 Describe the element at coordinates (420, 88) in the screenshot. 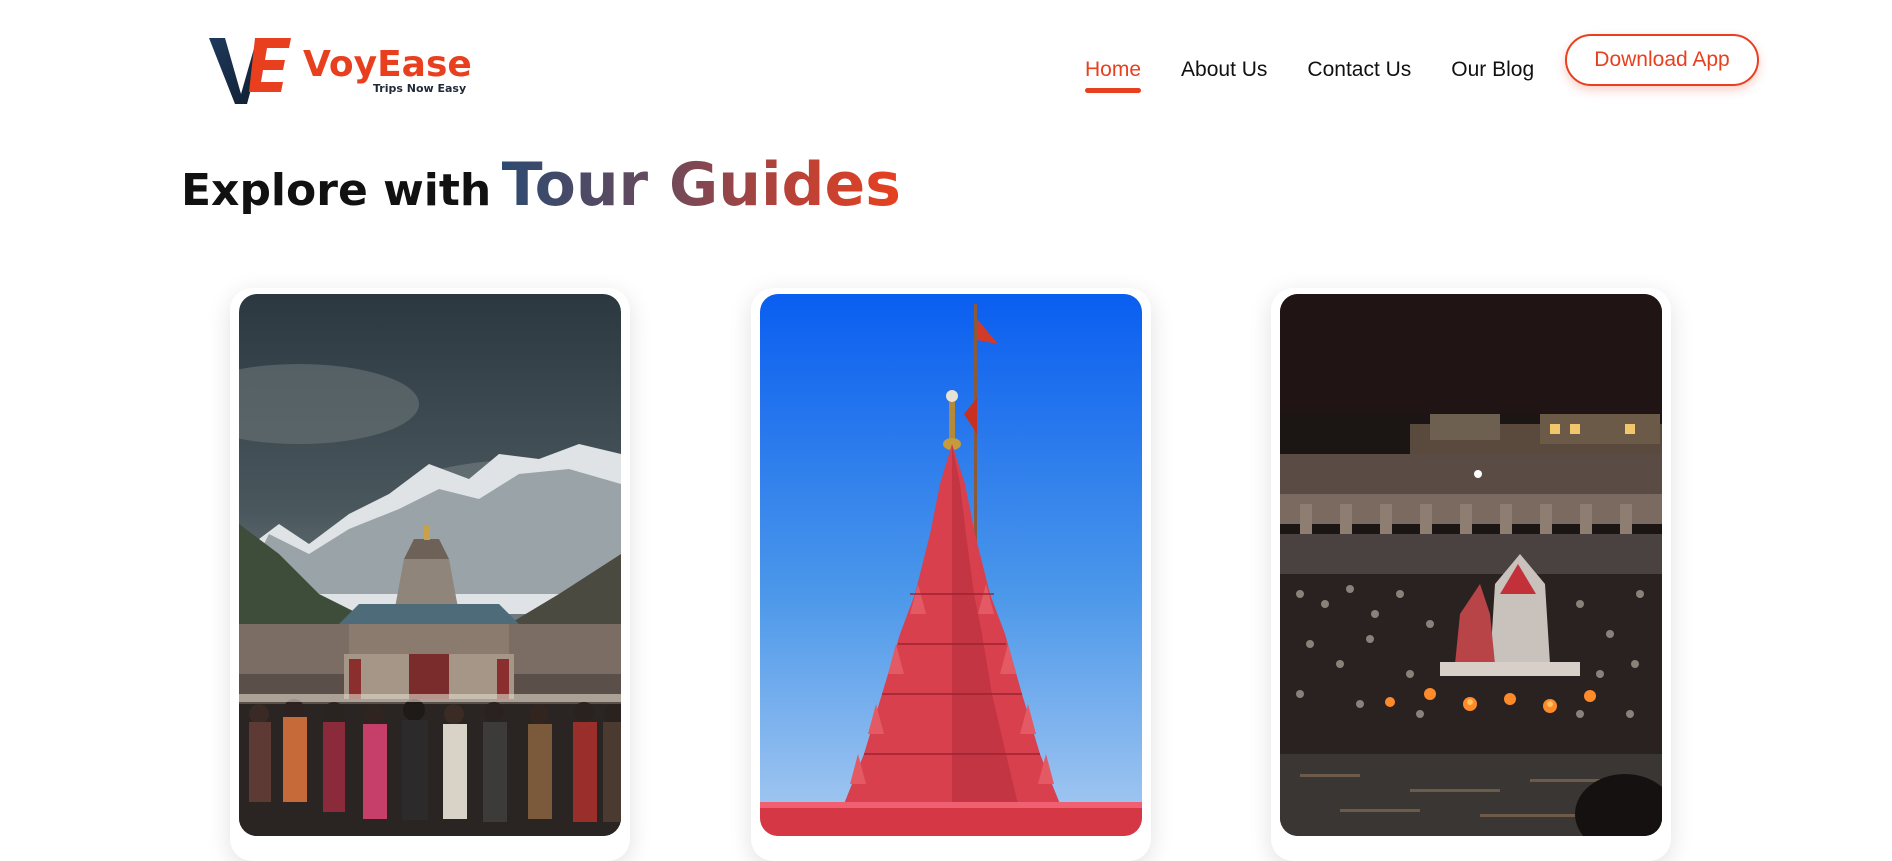

I see `logo-tagline: Trips Now Easy` at that location.